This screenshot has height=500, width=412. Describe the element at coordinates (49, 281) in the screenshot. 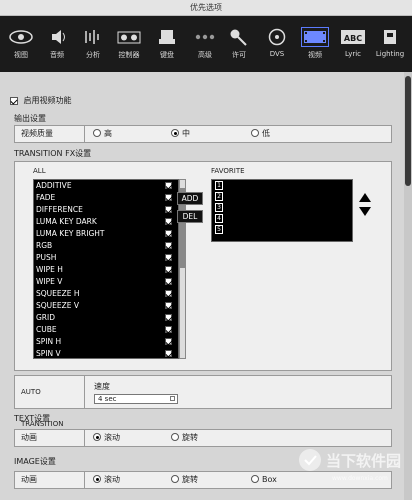

I see `fx-item-label: WIPE V` at that location.